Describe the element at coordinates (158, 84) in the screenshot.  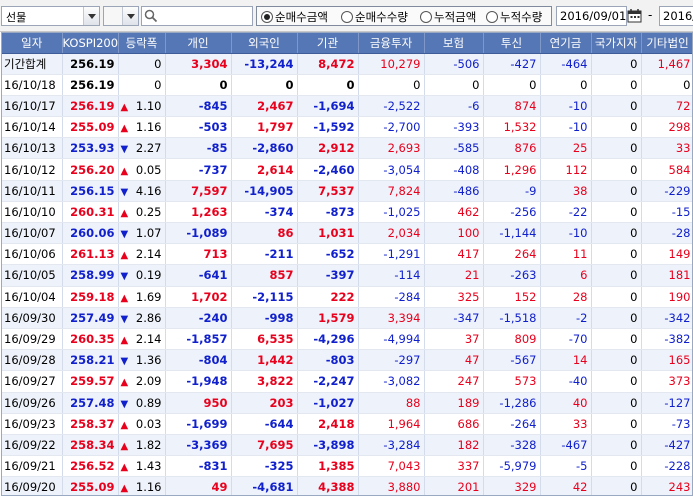
I see `change-value: 0` at that location.